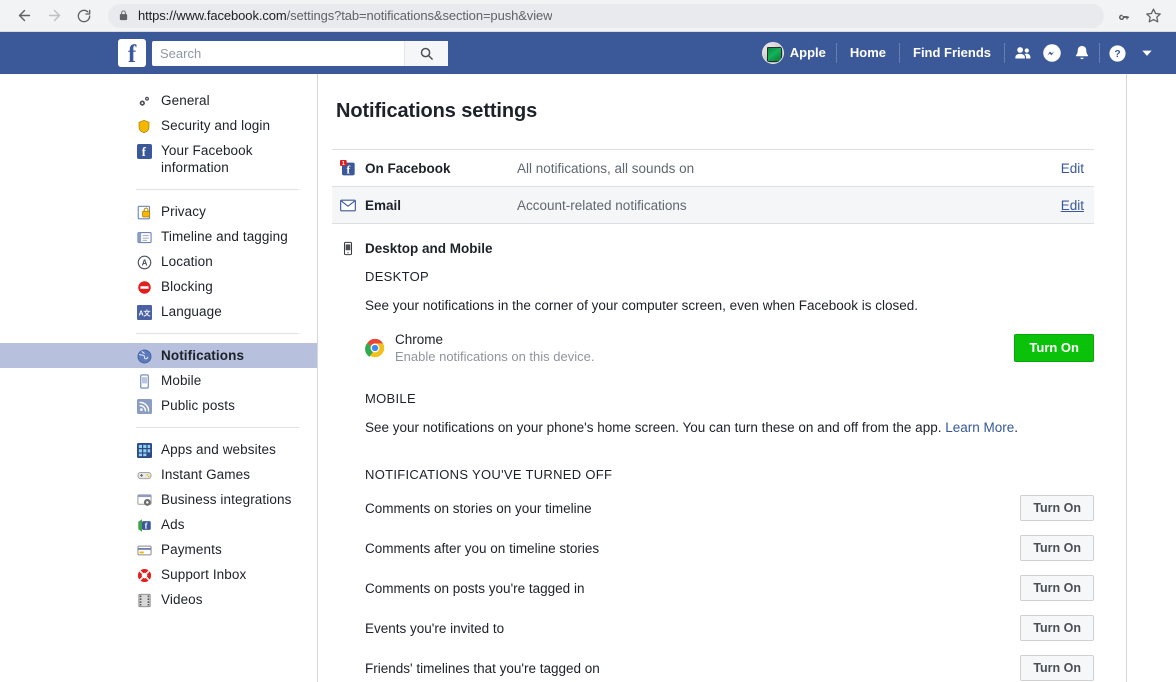  What do you see at coordinates (1082, 53) in the screenshot?
I see `notifications-bell-icon` at bounding box center [1082, 53].